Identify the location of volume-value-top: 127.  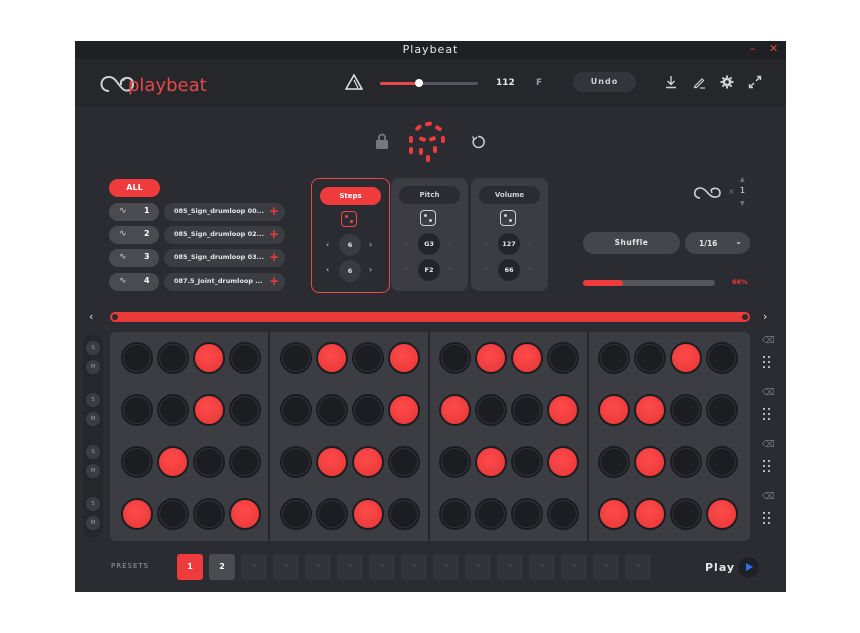
(509, 244).